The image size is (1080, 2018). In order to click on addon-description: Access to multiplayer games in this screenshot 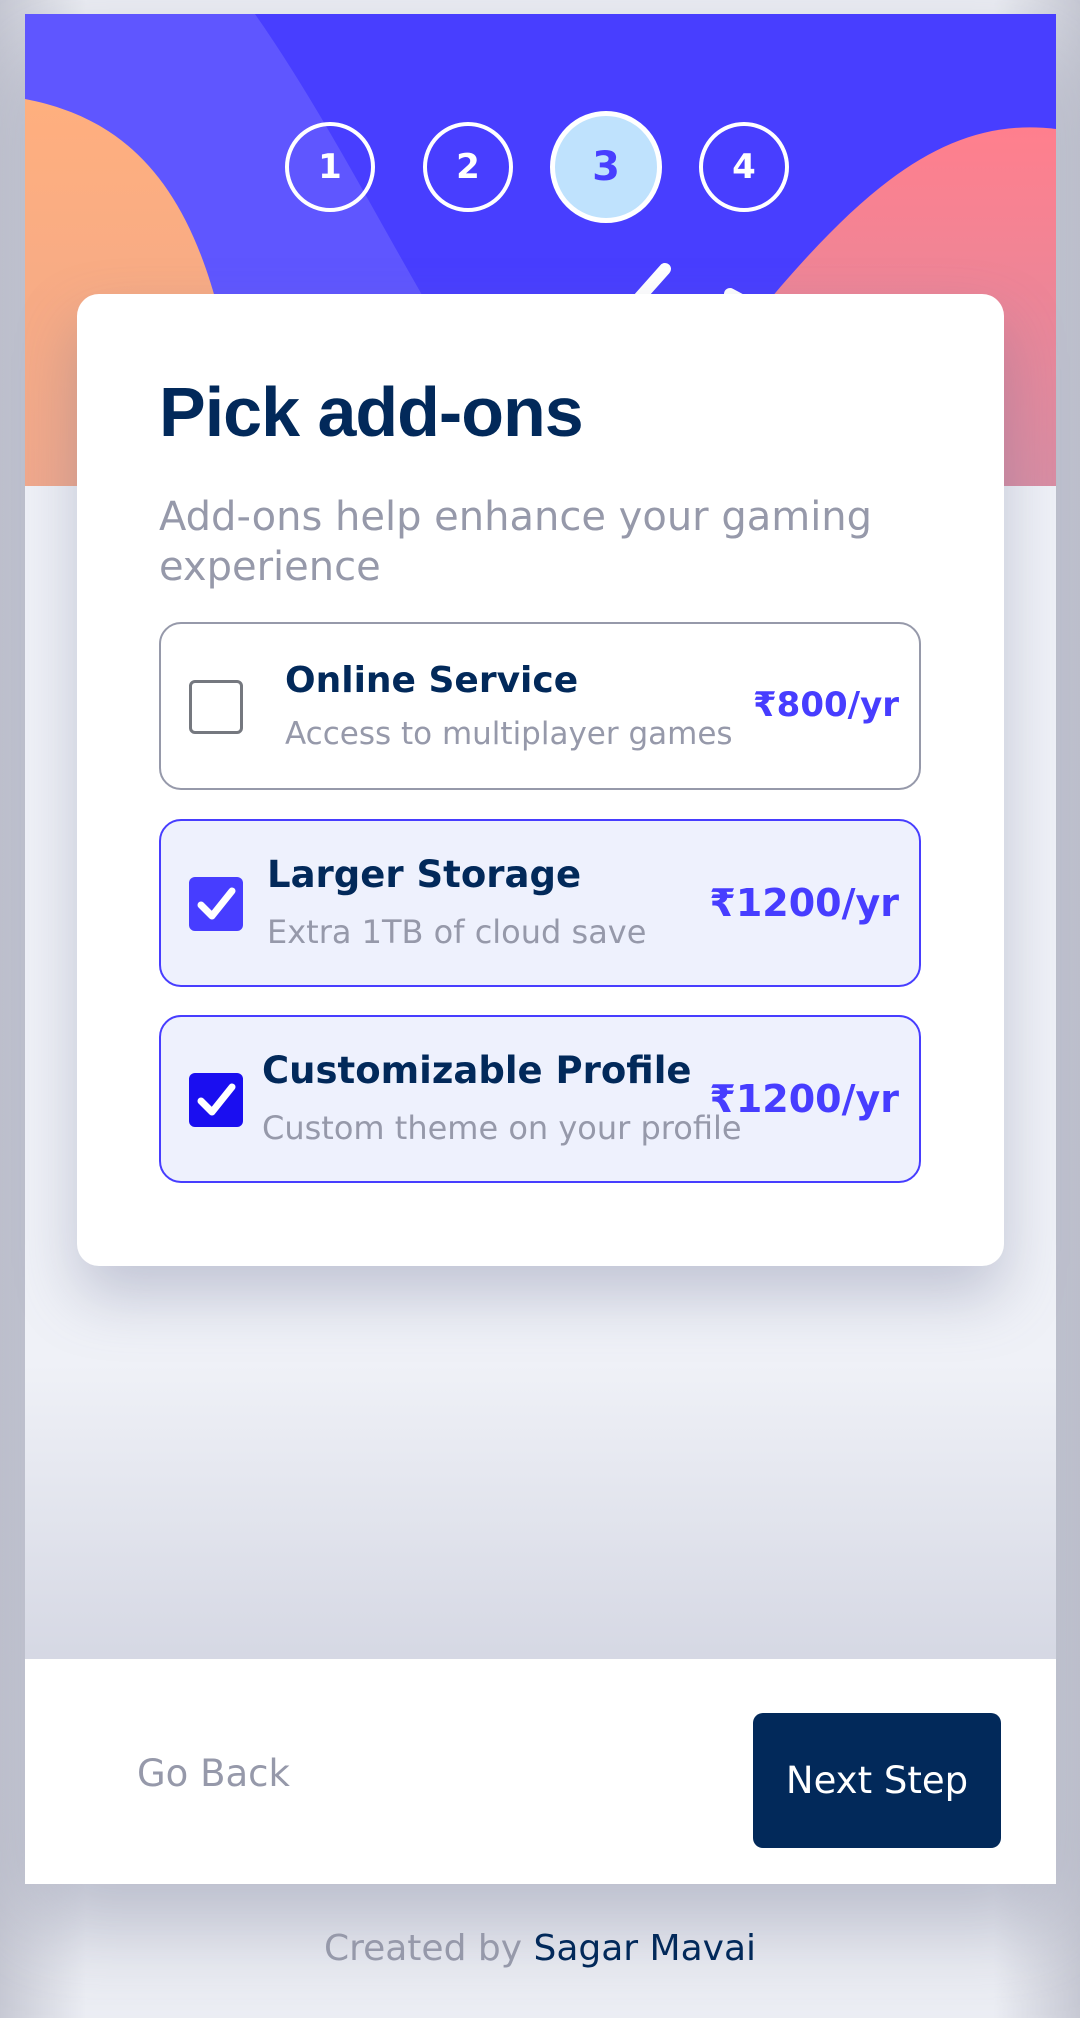, I will do `click(509, 734)`.